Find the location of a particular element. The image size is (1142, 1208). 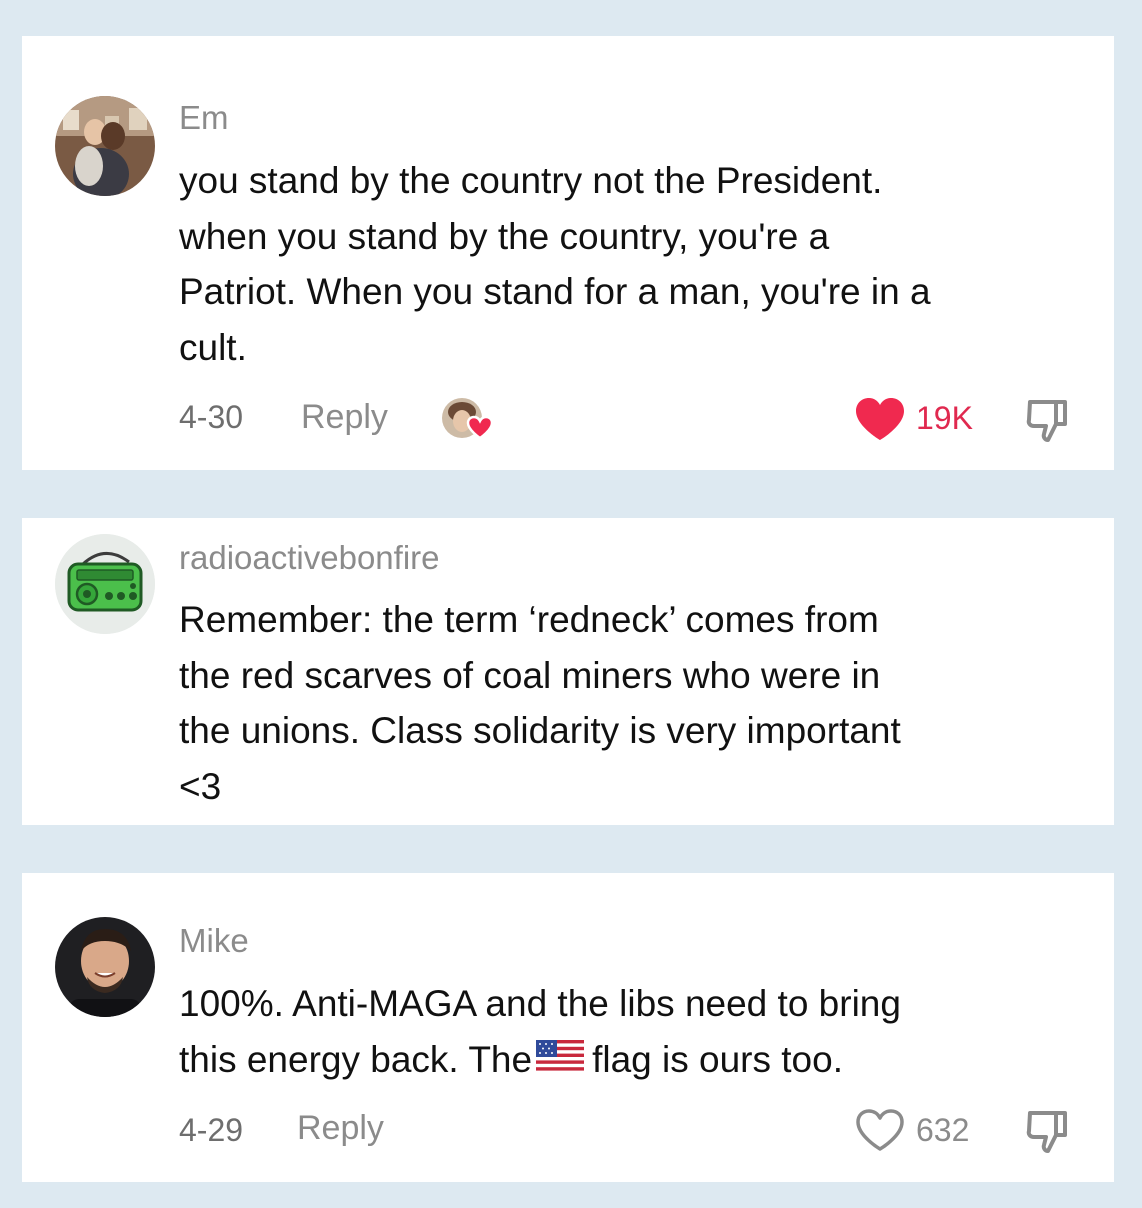

comment-line: cult. is located at coordinates (213, 347).